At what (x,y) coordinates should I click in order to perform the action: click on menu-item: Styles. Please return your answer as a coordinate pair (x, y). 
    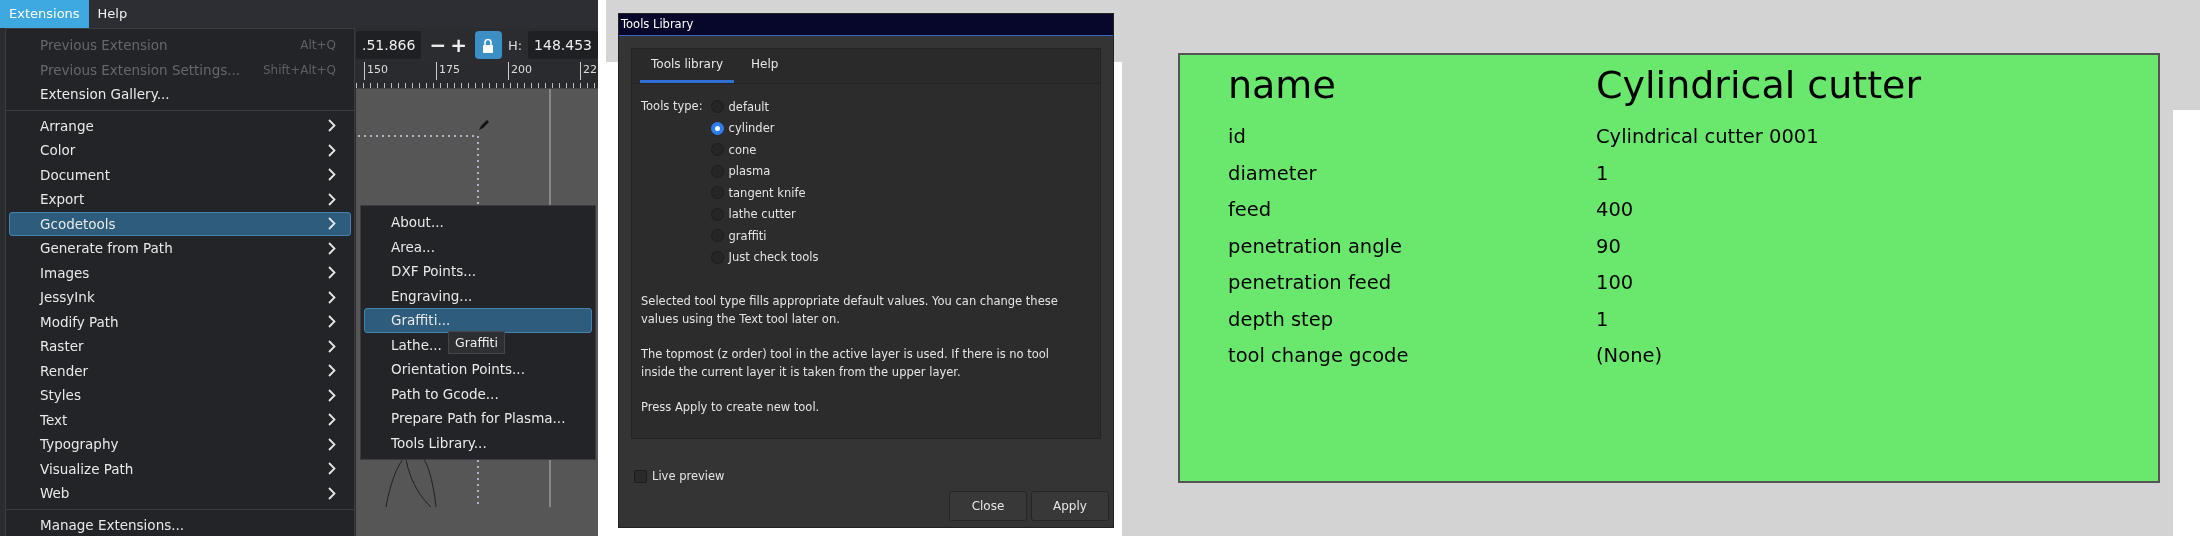
    Looking at the image, I should click on (180, 395).